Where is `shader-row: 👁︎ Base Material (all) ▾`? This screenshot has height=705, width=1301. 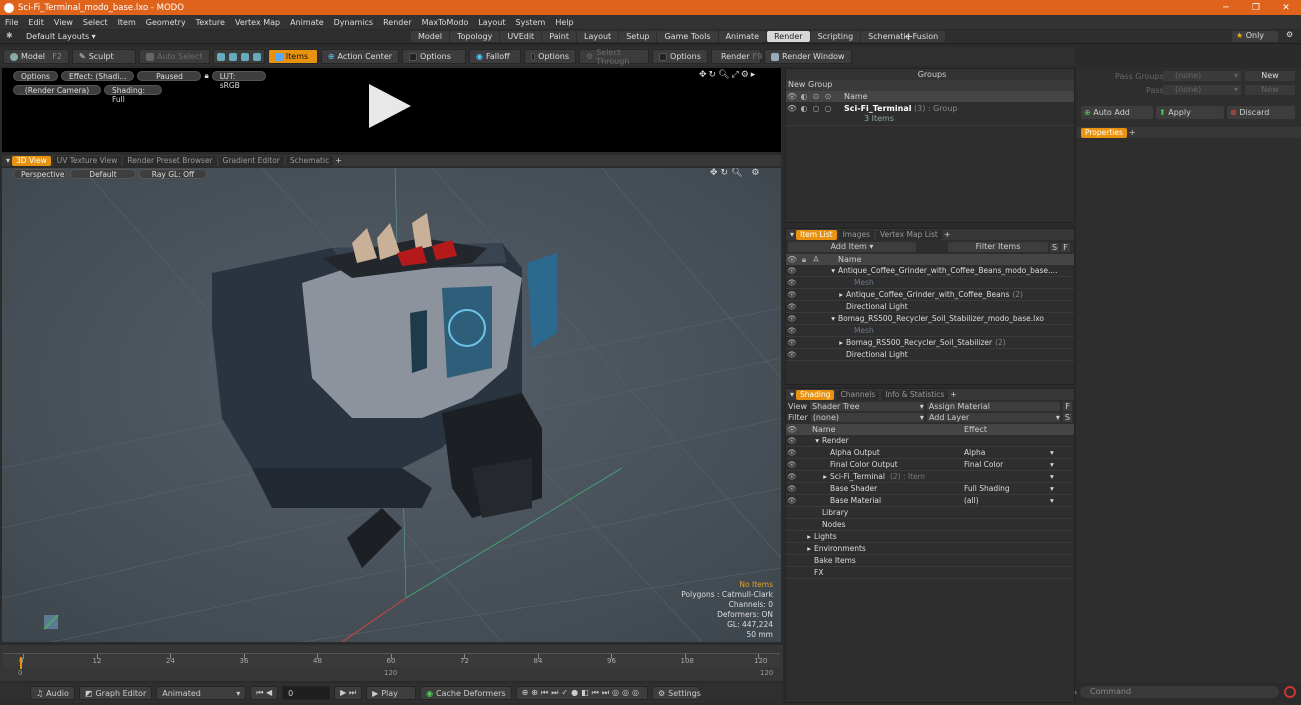 shader-row: 👁︎ Base Material (all) ▾ is located at coordinates (930, 501).